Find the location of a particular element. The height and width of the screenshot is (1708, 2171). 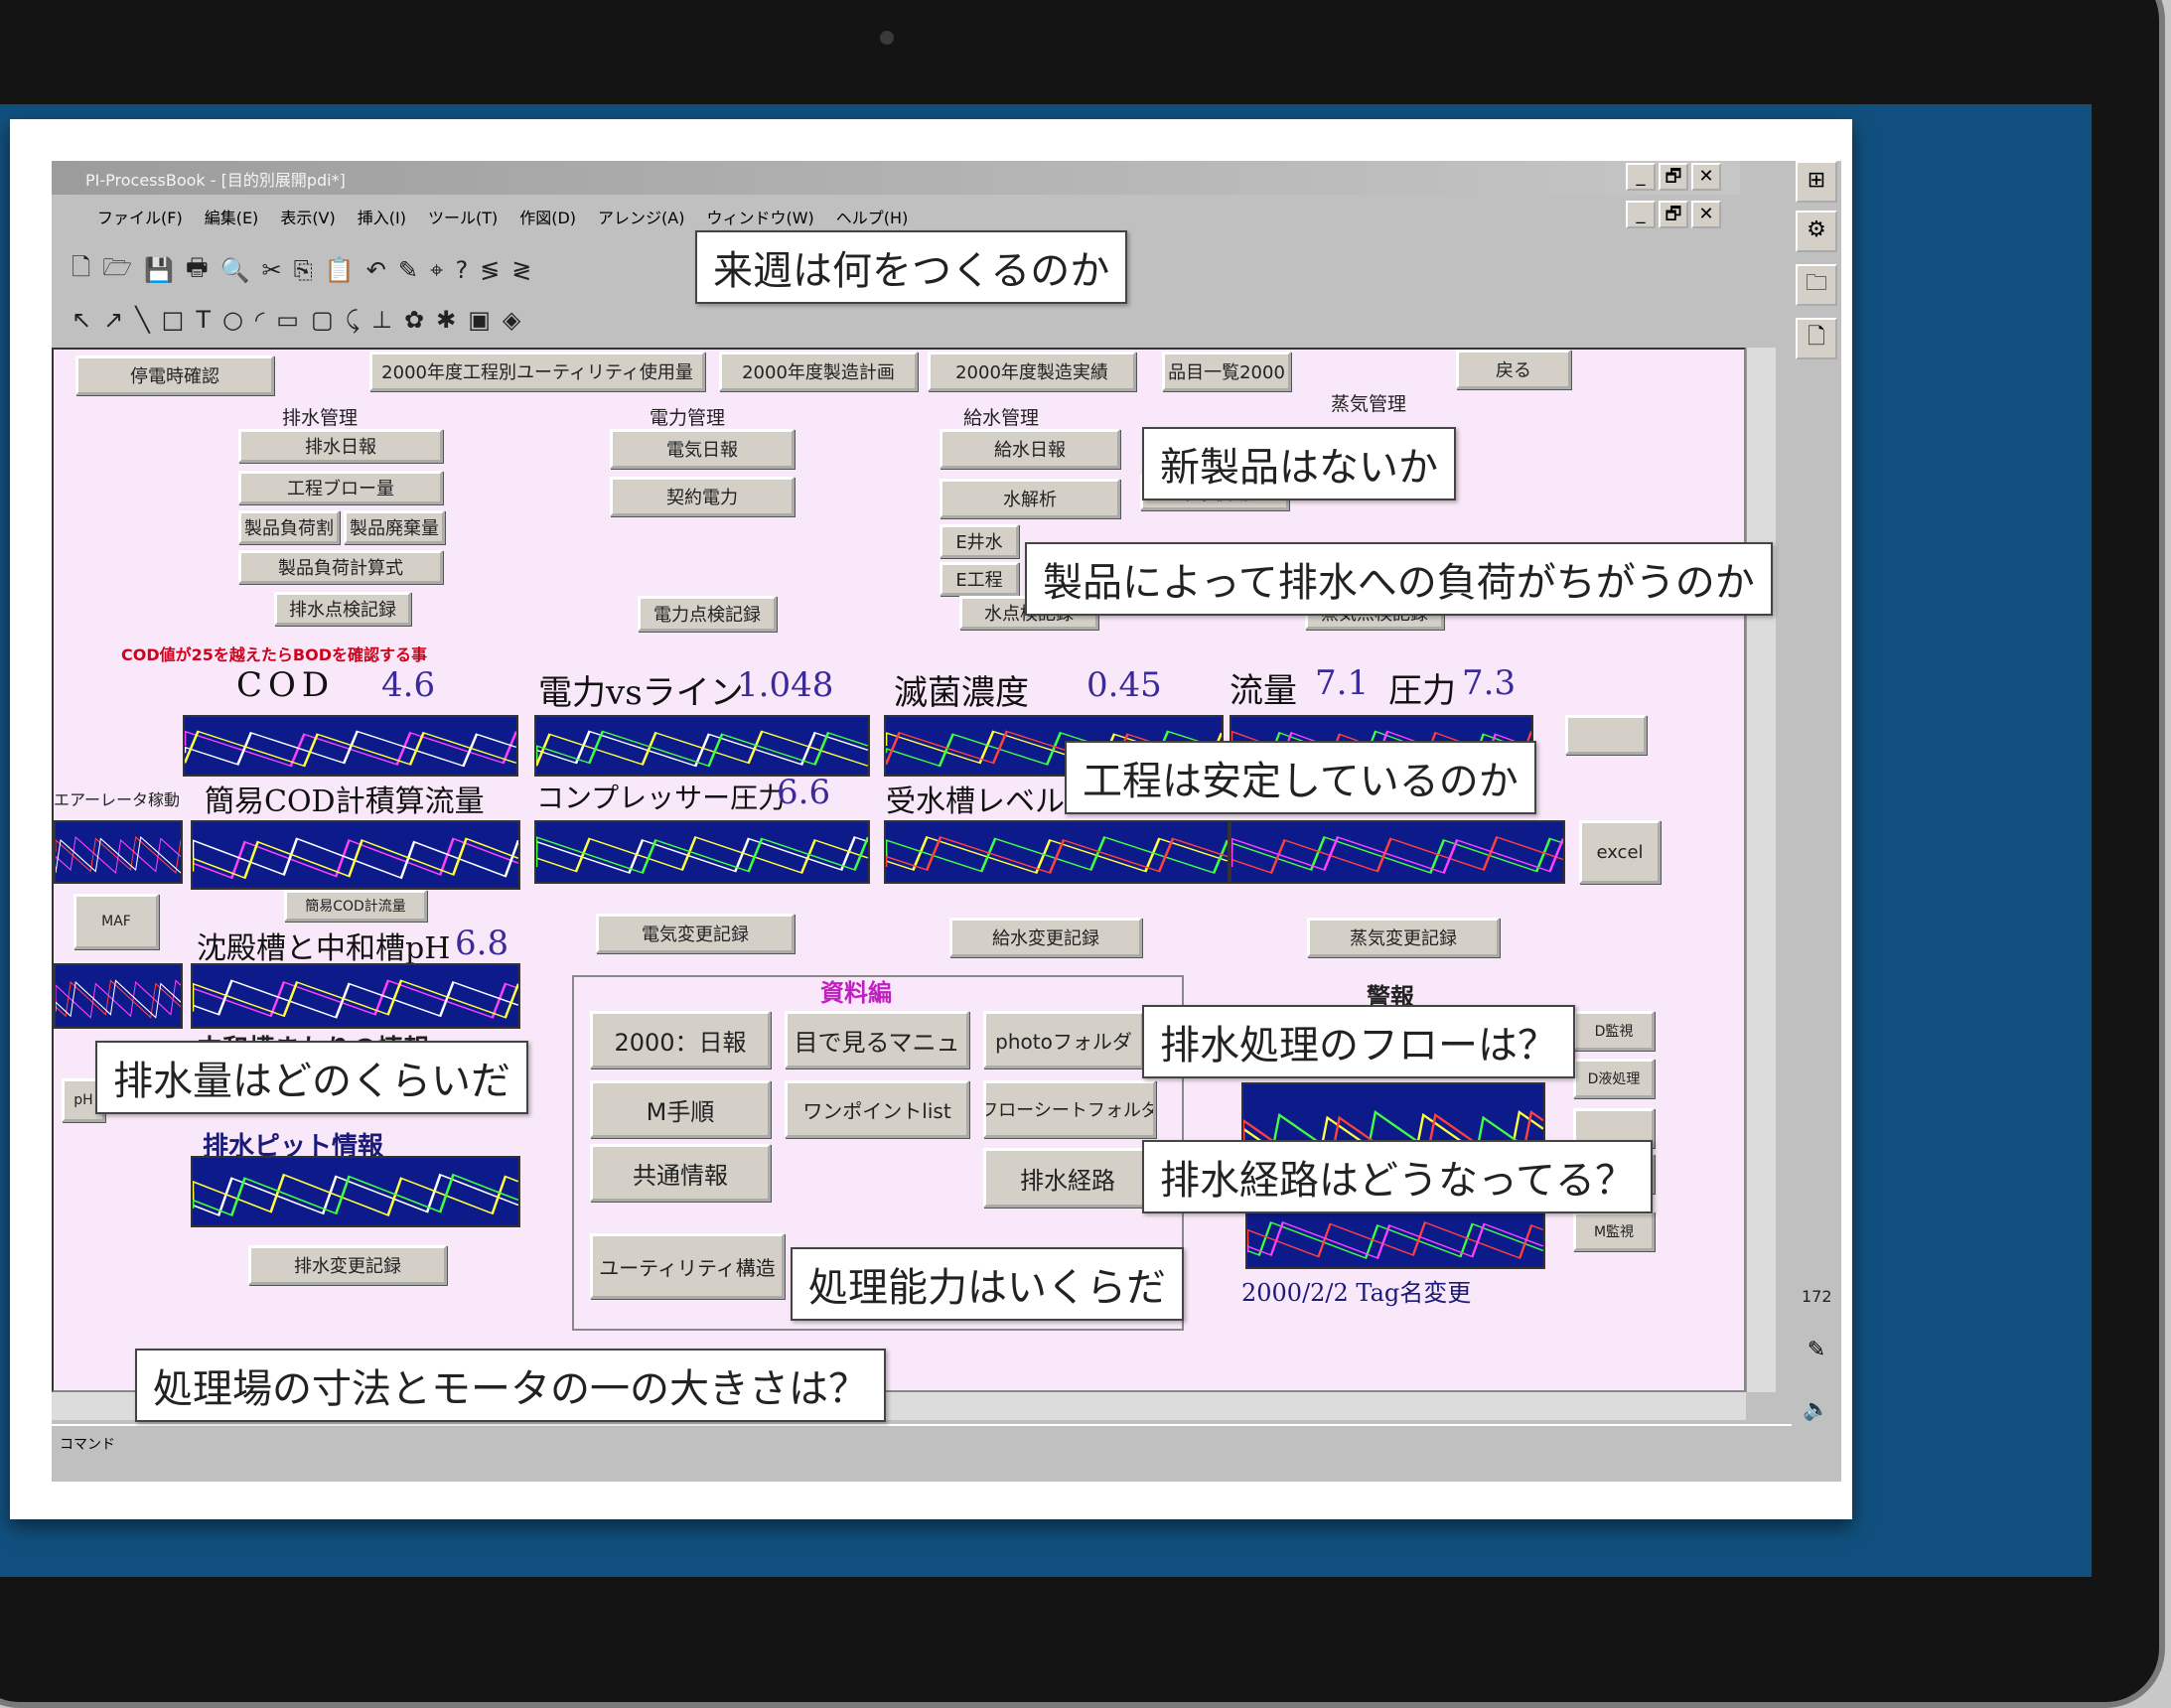

contract-power-button: 契約電力 is located at coordinates (702, 496).